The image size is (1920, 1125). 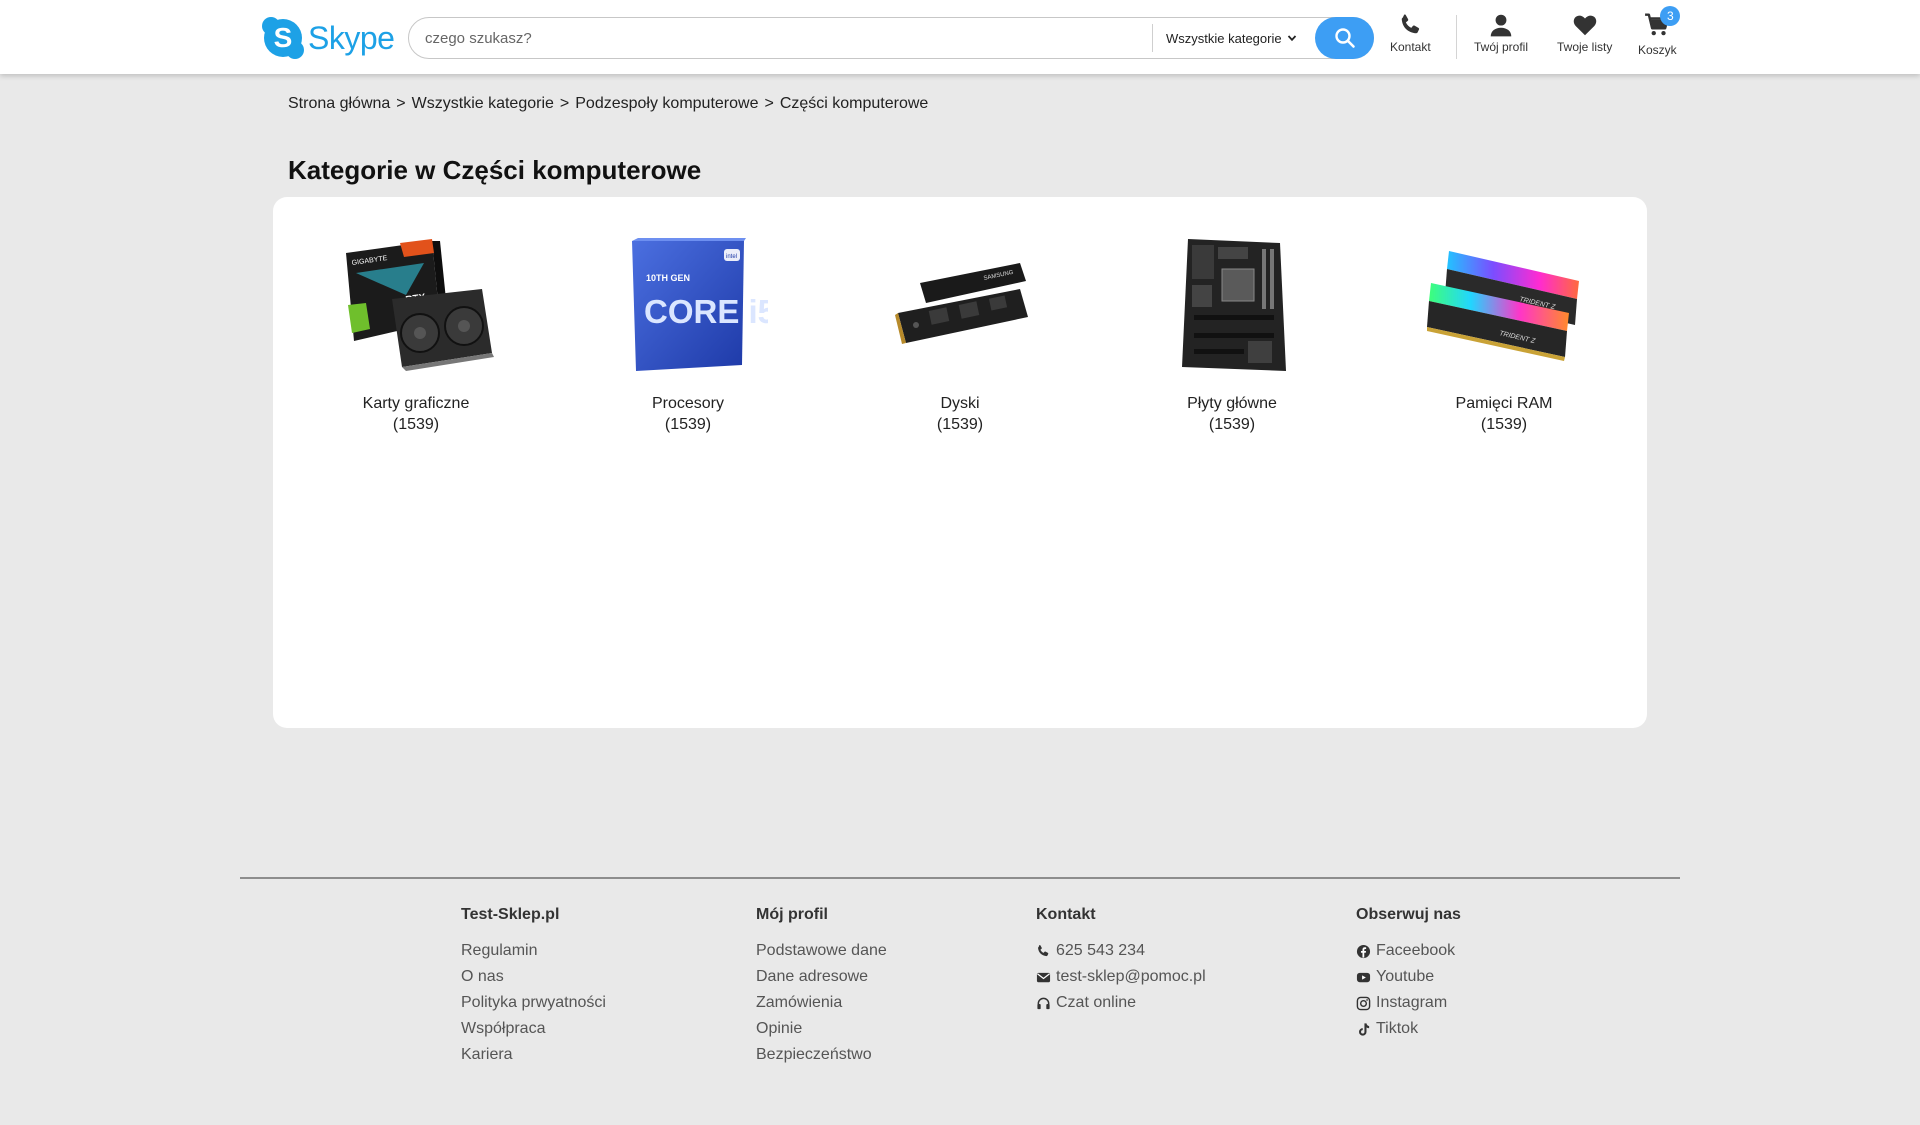 I want to click on youtube-label: Youtube, so click(x=1405, y=976).